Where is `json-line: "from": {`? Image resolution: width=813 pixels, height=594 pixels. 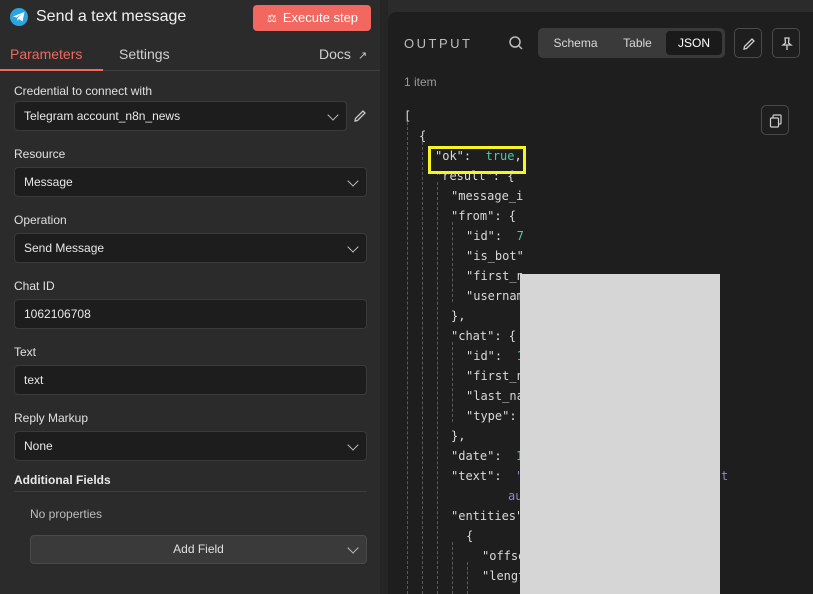
json-line: "from": { is located at coordinates (484, 216).